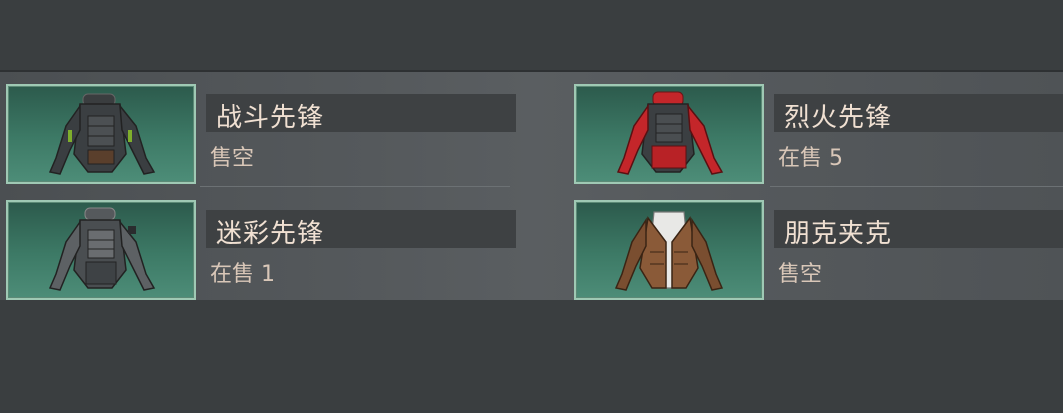 The image size is (1063, 413). I want to click on store-item-card: 烈火先锋 在售 5, so click(818, 134).